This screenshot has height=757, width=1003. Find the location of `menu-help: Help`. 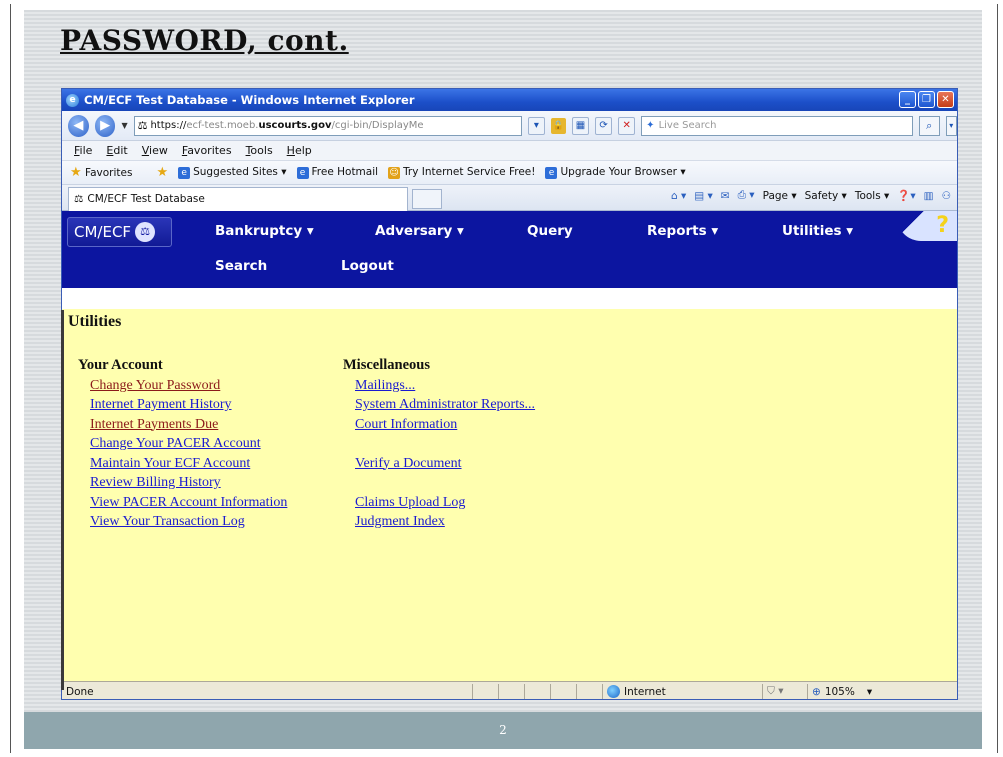

menu-help: Help is located at coordinates (299, 150).